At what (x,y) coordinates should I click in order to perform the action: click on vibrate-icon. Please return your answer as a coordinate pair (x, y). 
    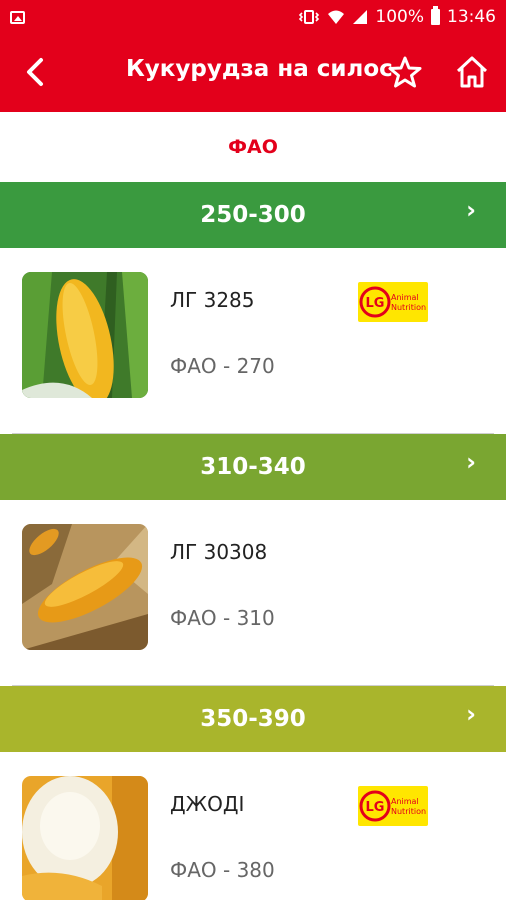
    Looking at the image, I should click on (309, 17).